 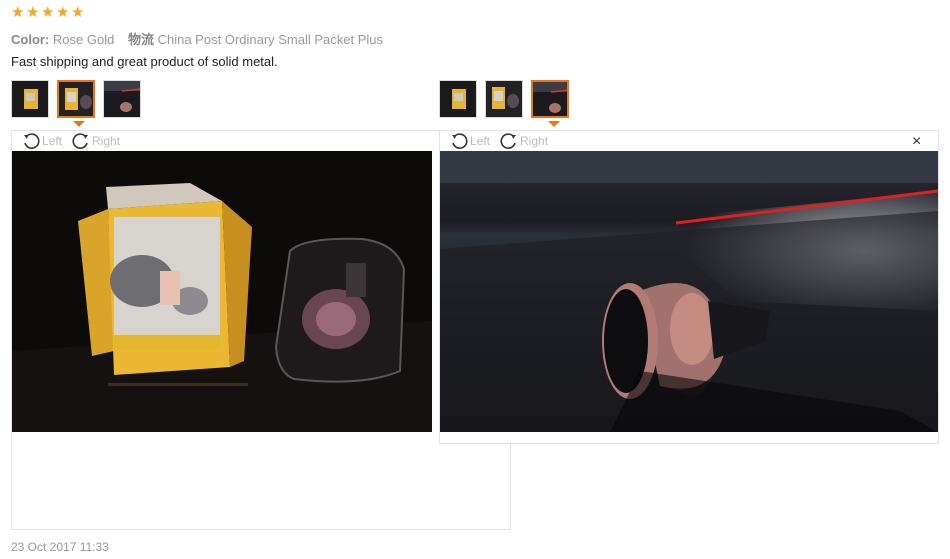 I want to click on color-label: Color:, so click(x=30, y=39).